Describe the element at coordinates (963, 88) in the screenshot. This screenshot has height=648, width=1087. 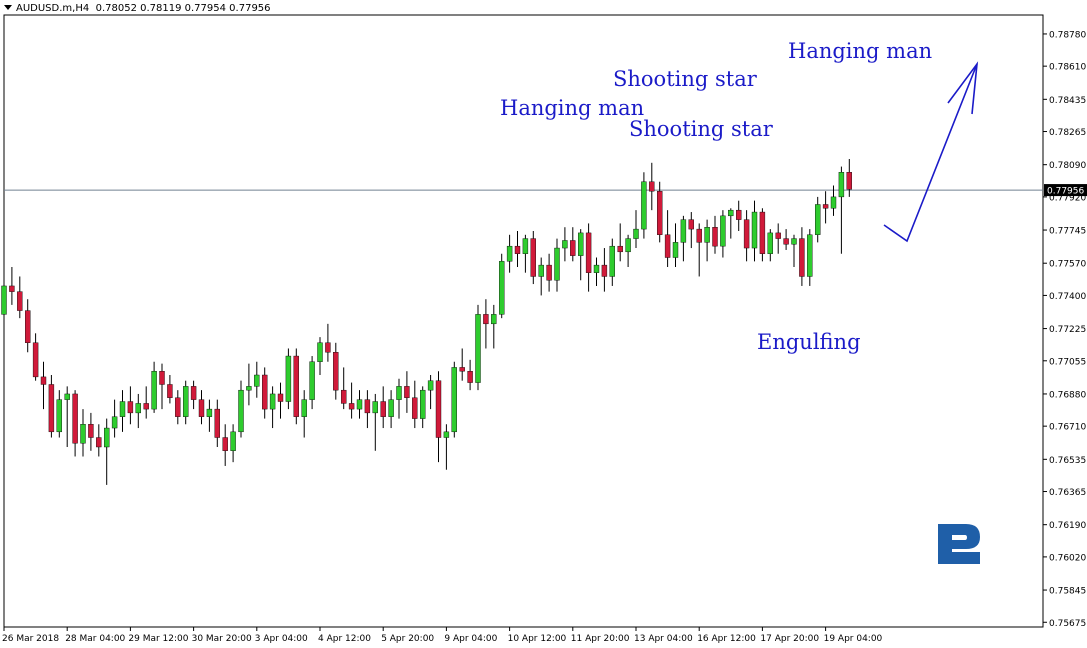
I see `up-right-arrow-icon` at that location.